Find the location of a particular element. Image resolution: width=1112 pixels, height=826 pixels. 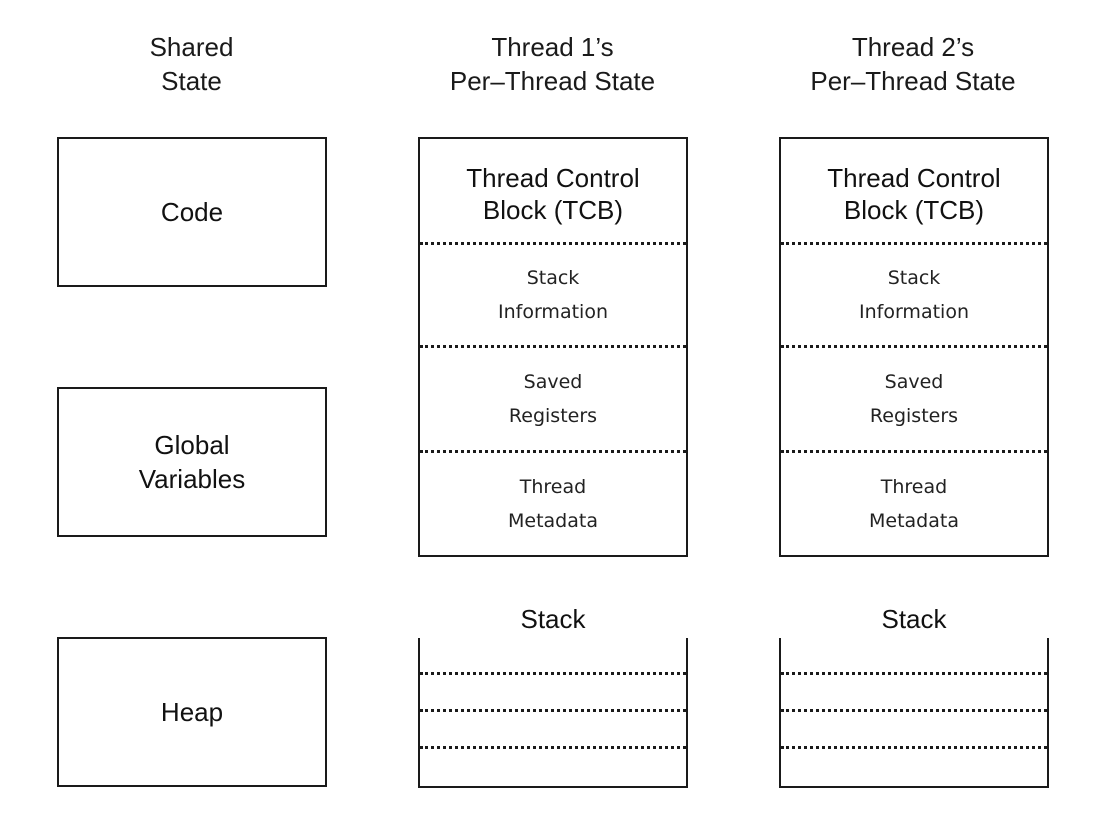

heap-label: Heap is located at coordinates (192, 712).